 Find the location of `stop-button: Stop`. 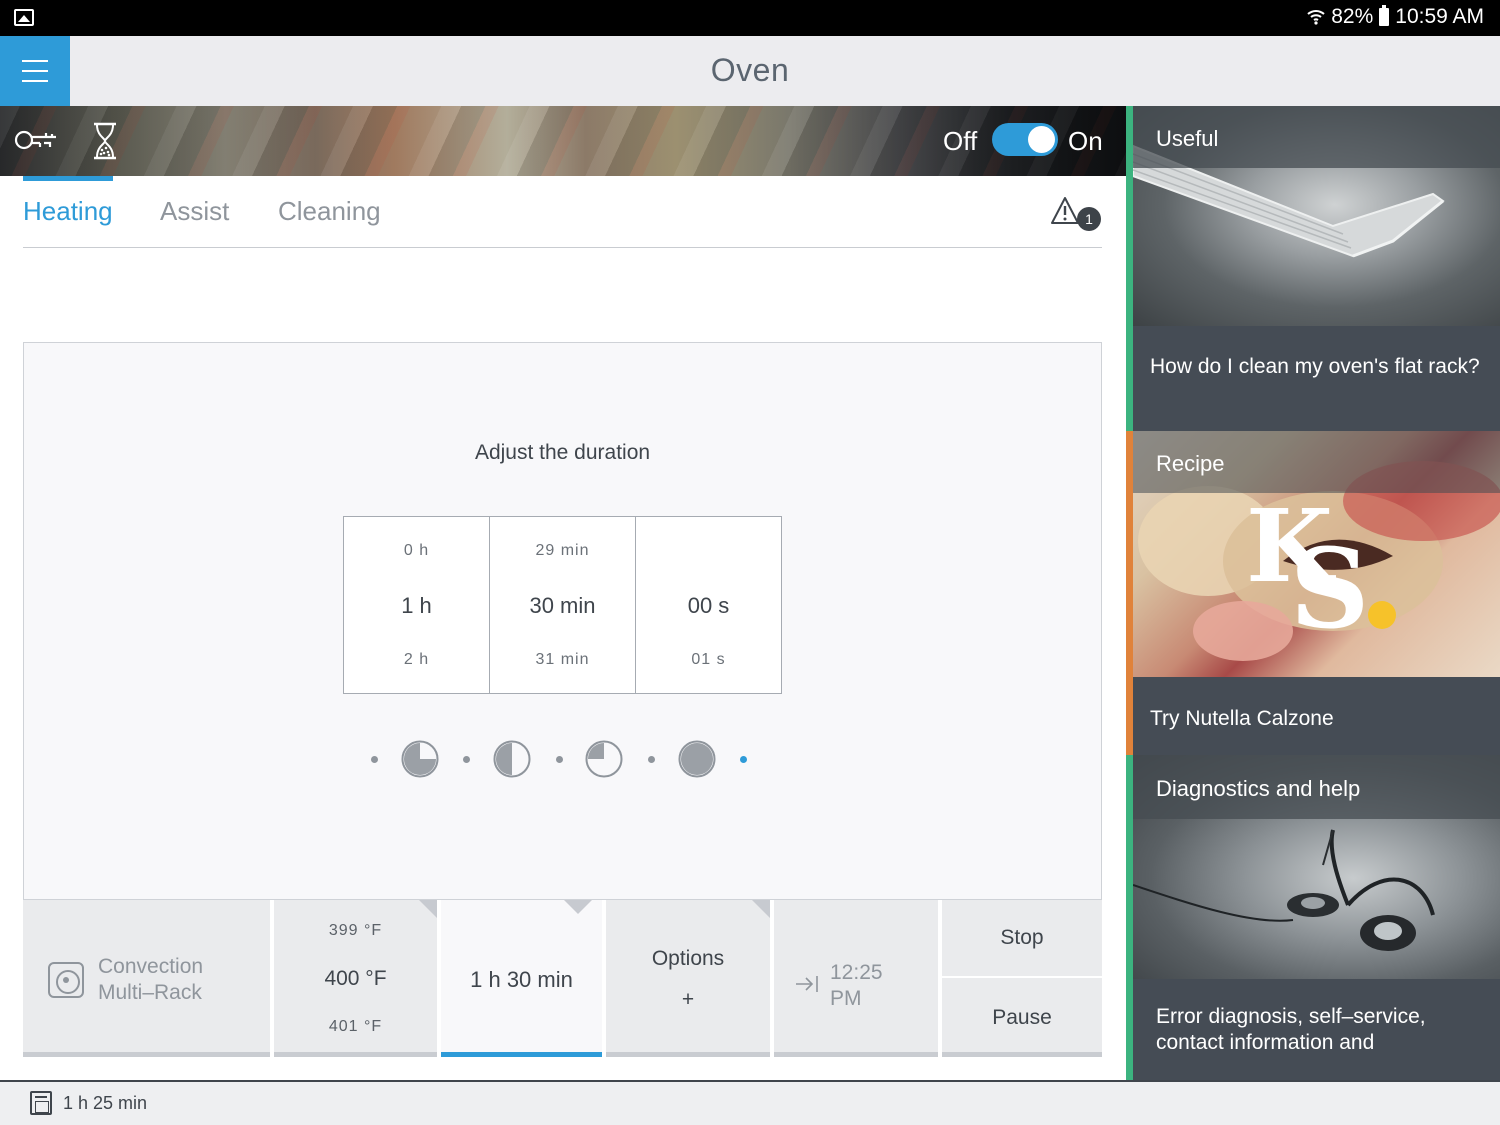

stop-button: Stop is located at coordinates (1022, 938).